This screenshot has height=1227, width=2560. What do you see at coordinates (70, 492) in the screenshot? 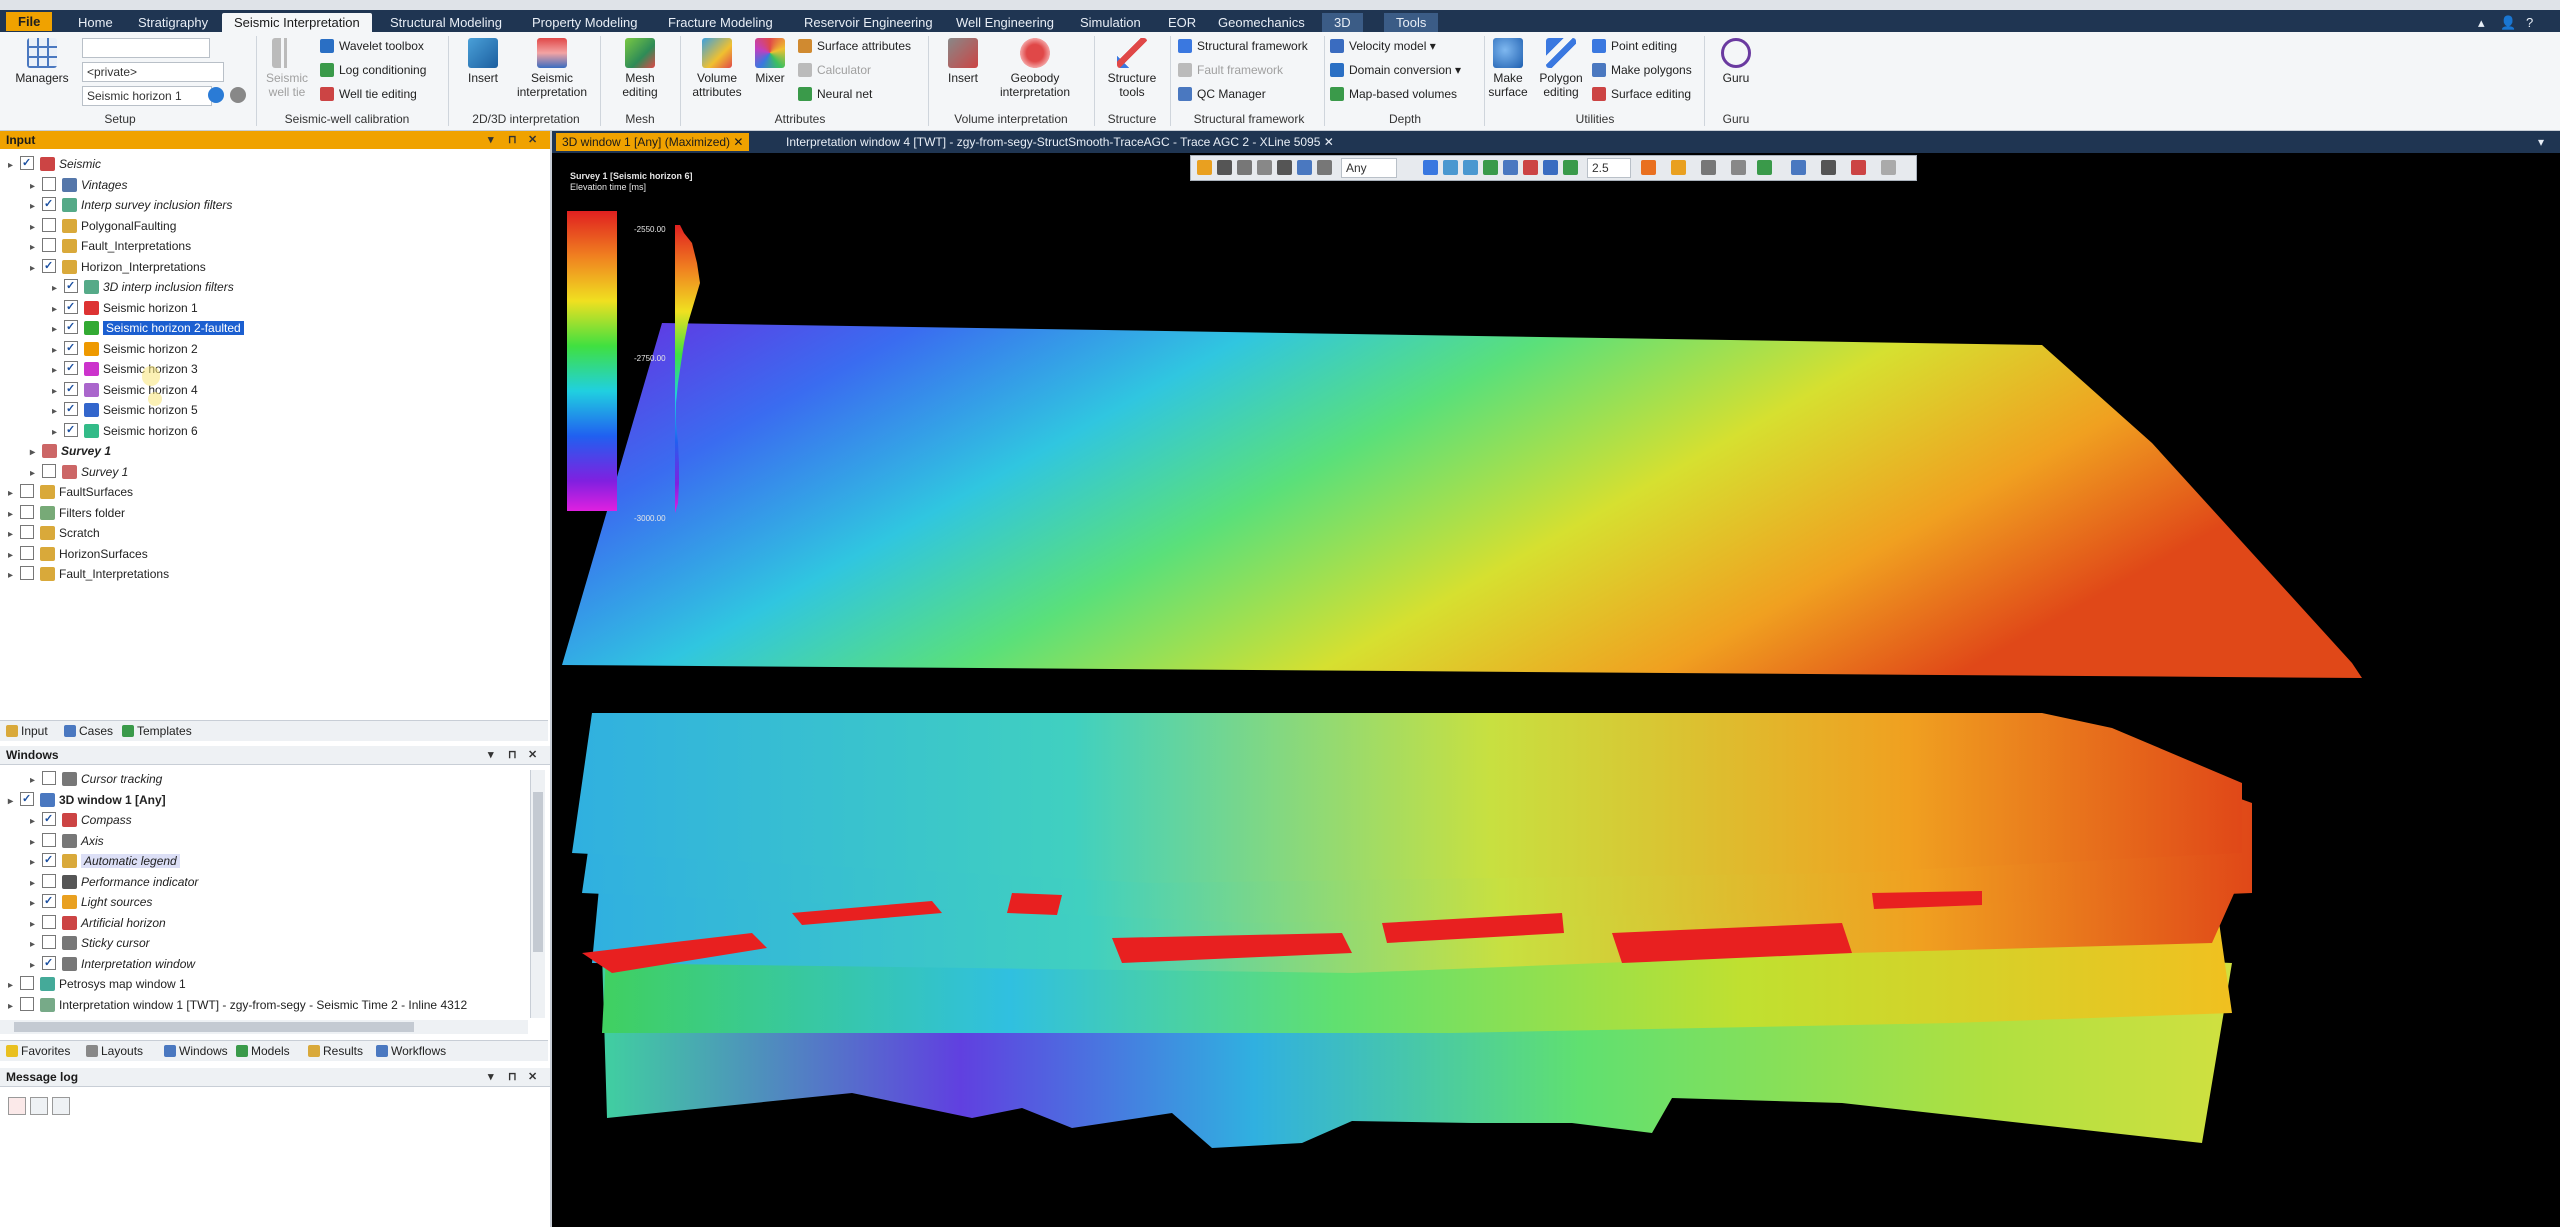
I see `tree-item-faultsurfaces: ▸ FaultSurfaces` at bounding box center [70, 492].